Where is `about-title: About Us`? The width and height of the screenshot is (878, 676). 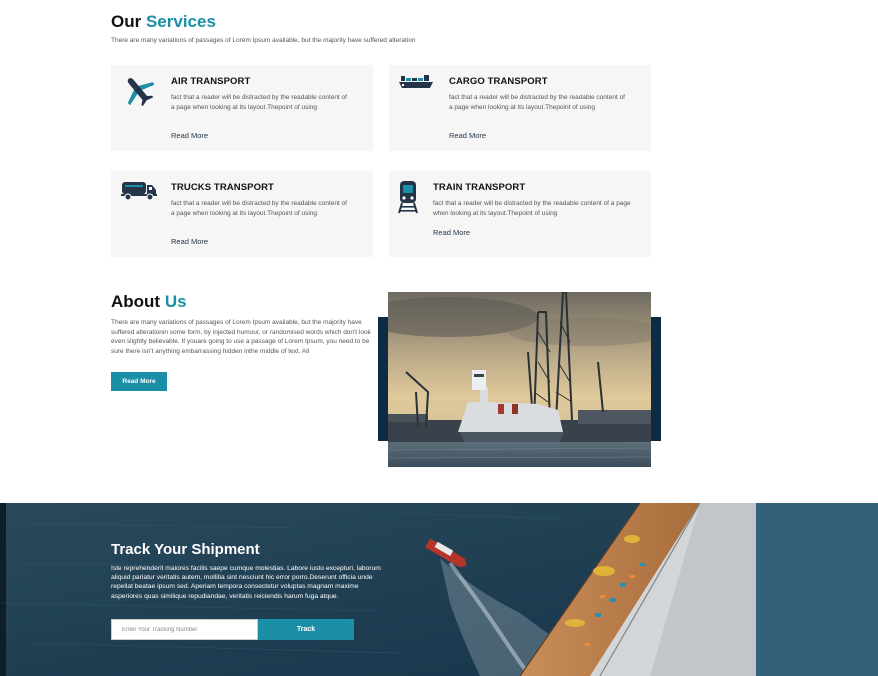
about-title: About Us is located at coordinates (149, 302).